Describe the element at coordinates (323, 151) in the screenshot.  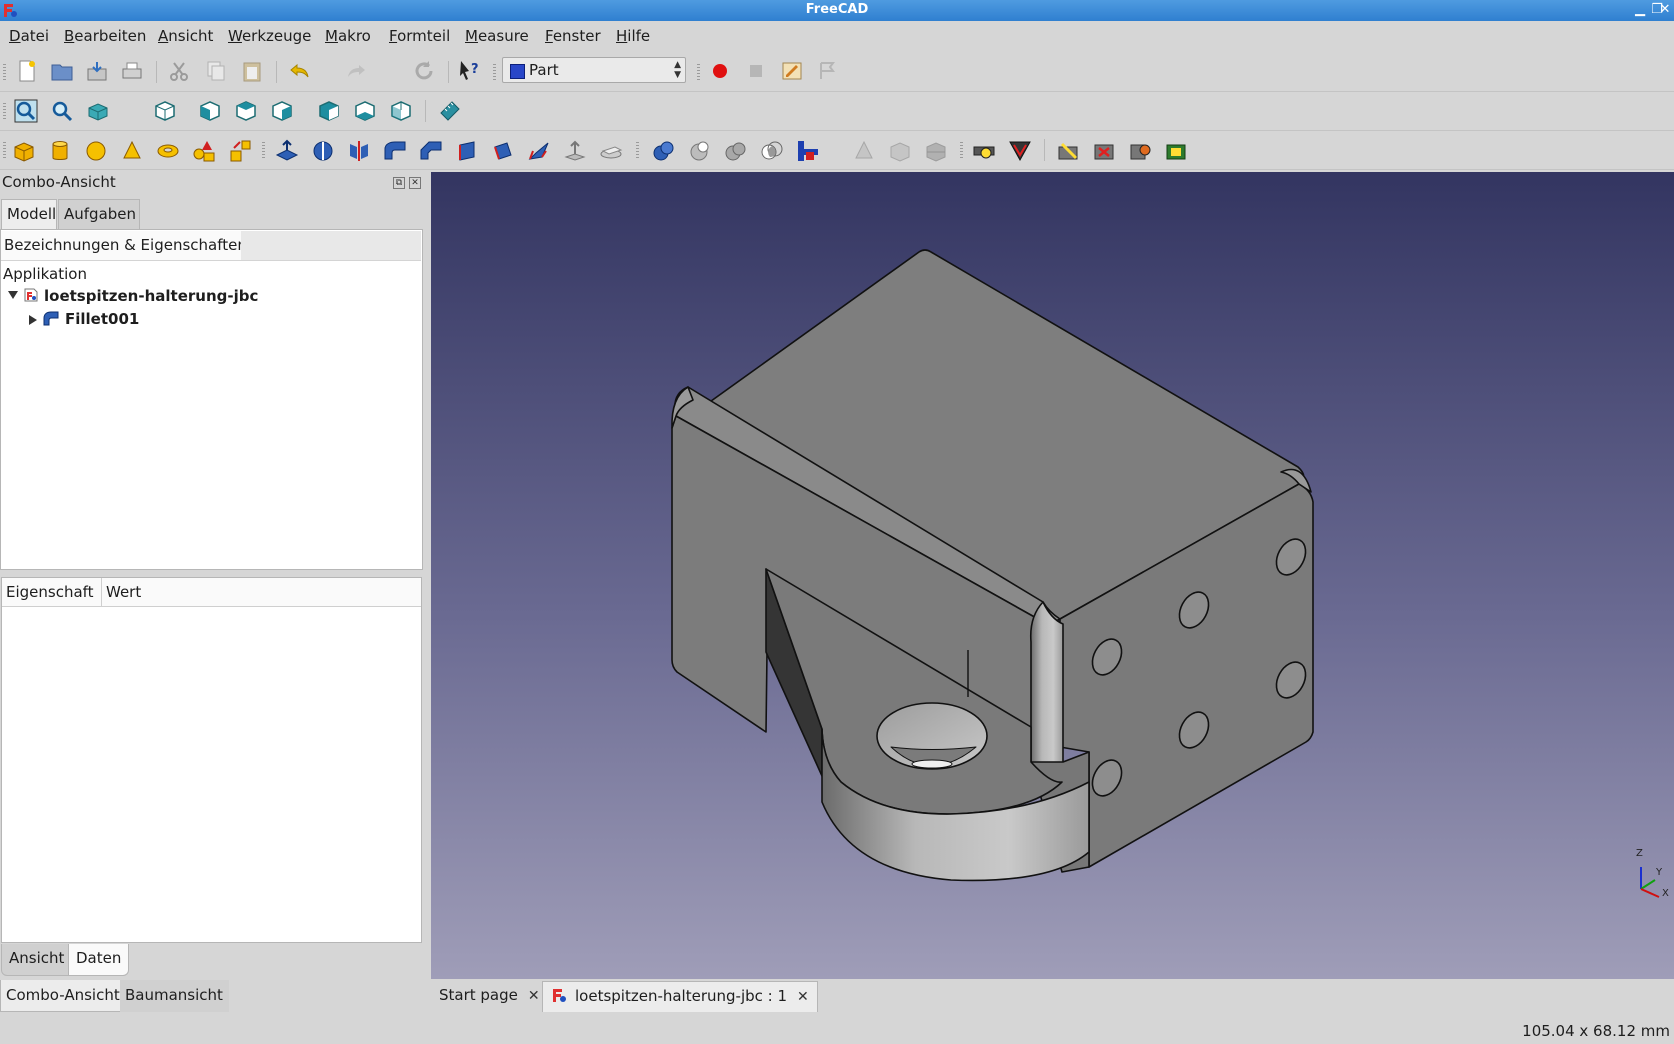
I see `part-revolve-icon` at that location.